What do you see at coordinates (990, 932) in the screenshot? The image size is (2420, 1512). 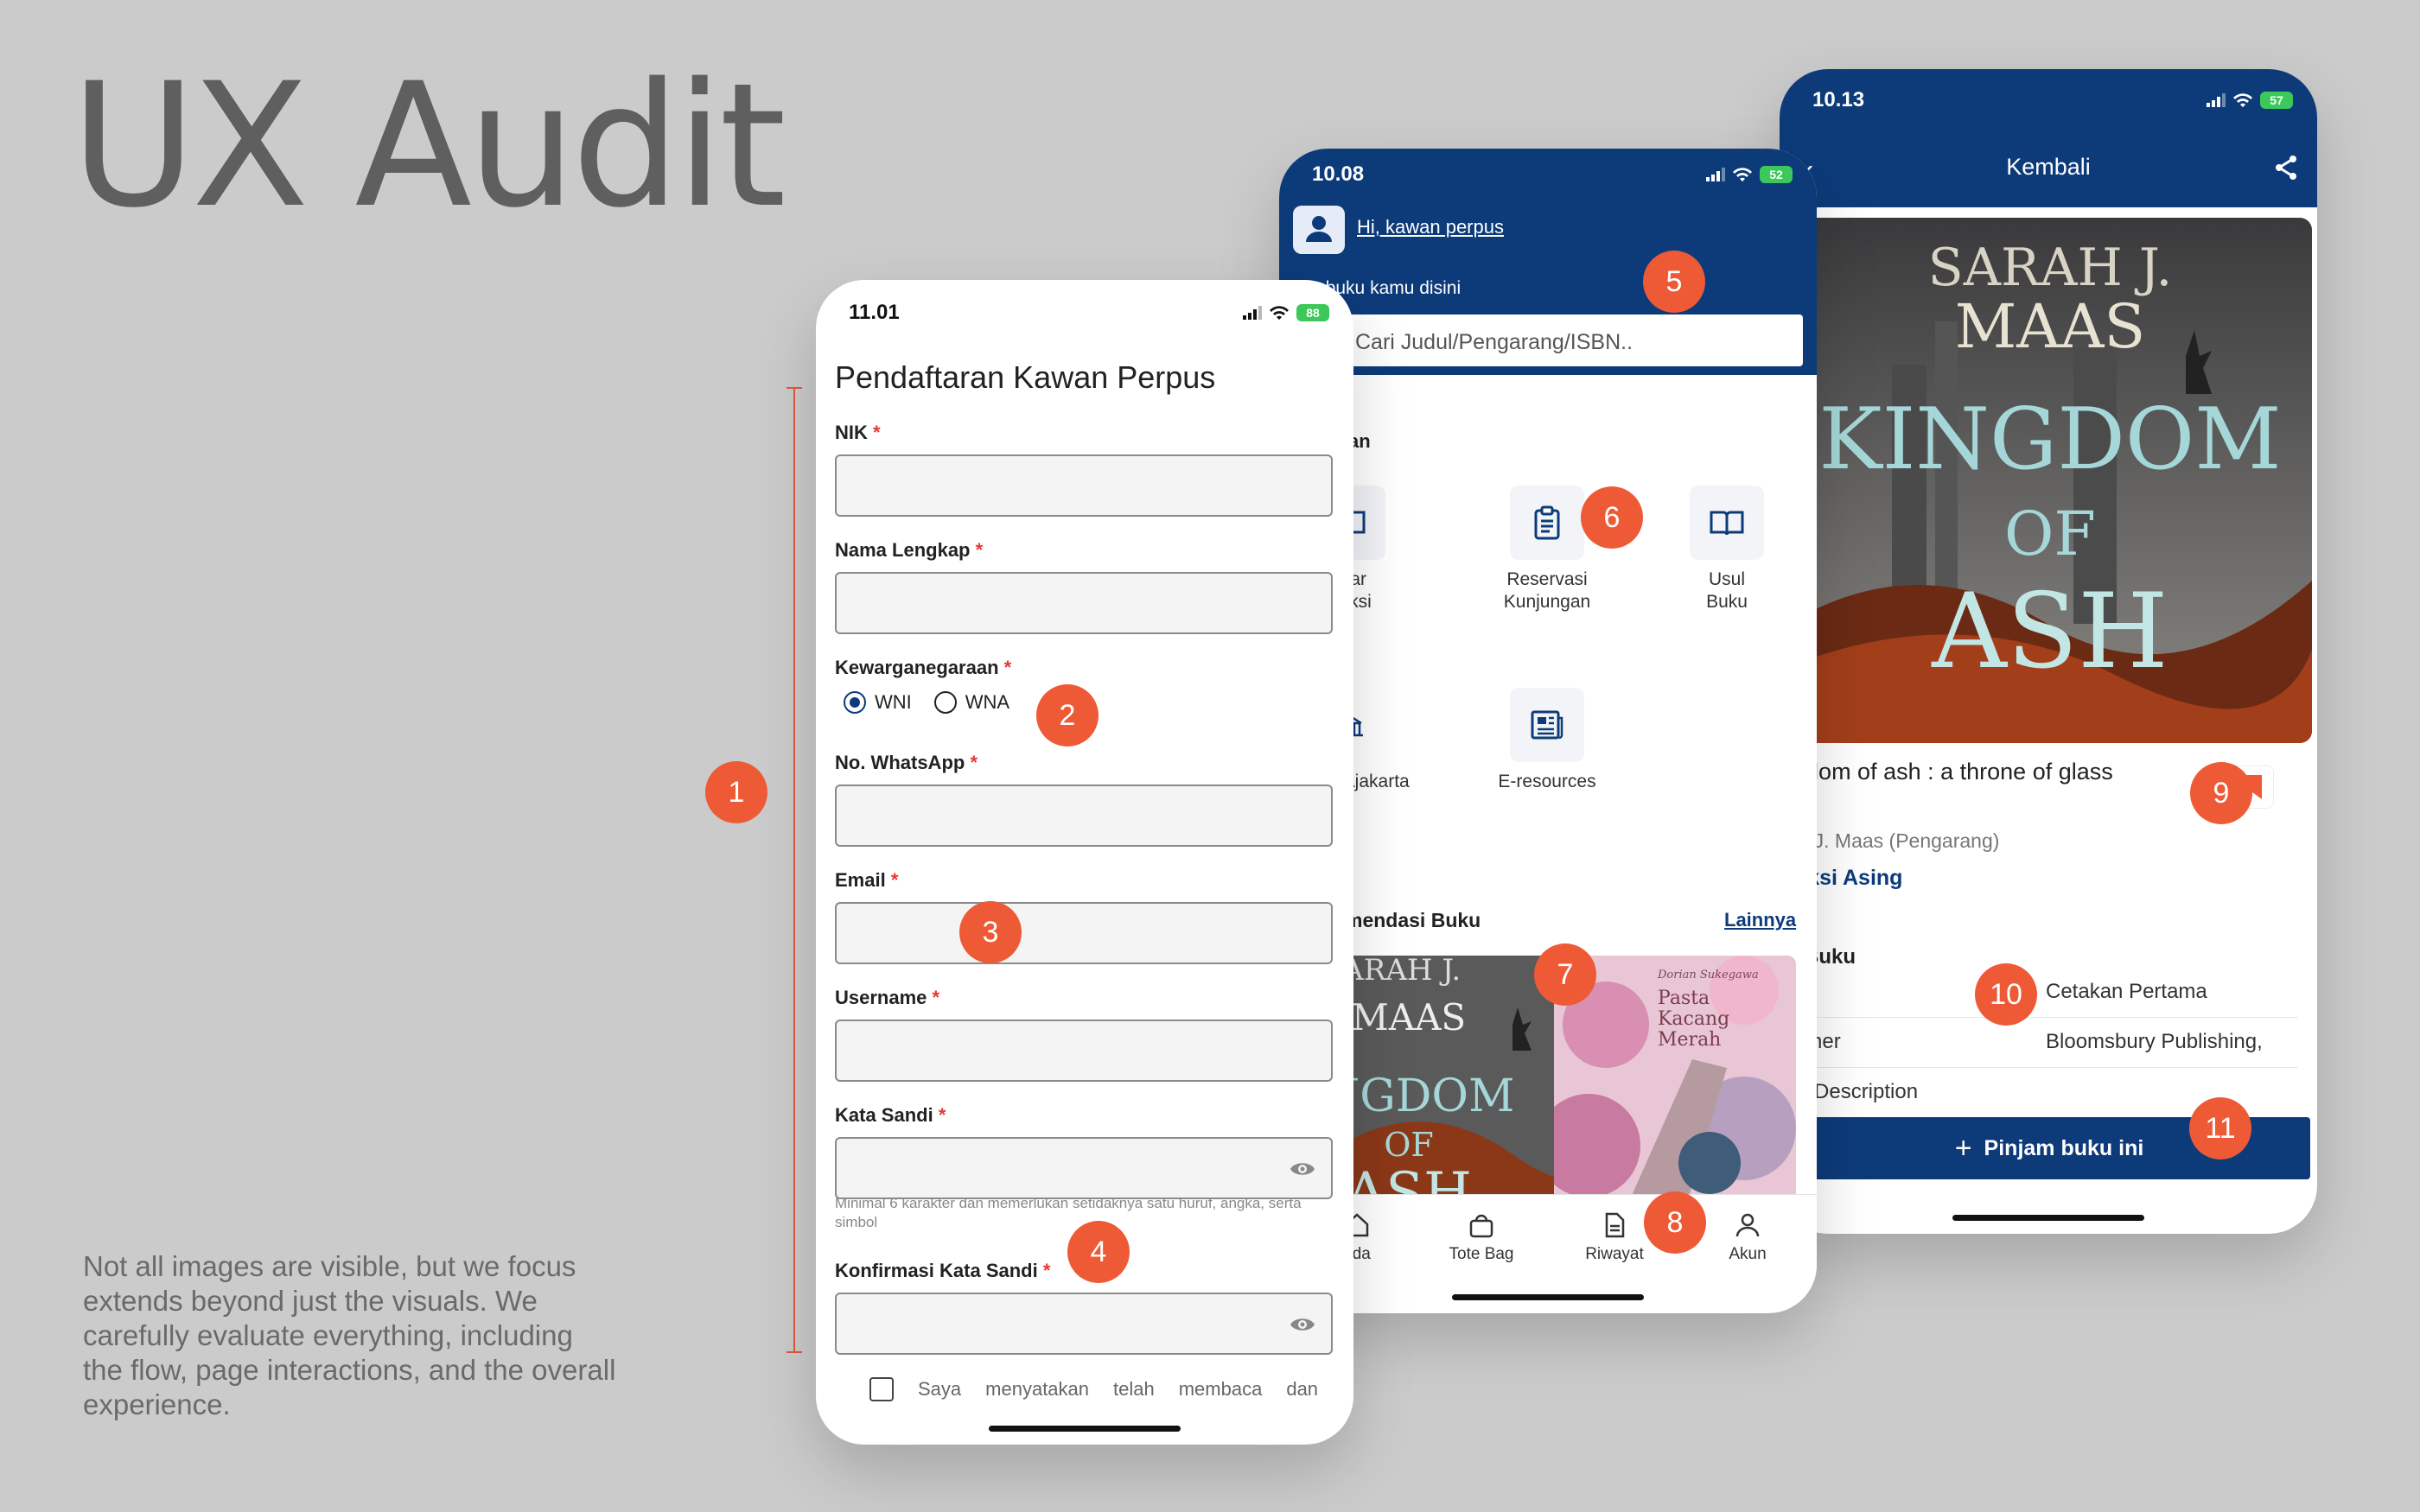 I see `audit-badge-3: 3` at bounding box center [990, 932].